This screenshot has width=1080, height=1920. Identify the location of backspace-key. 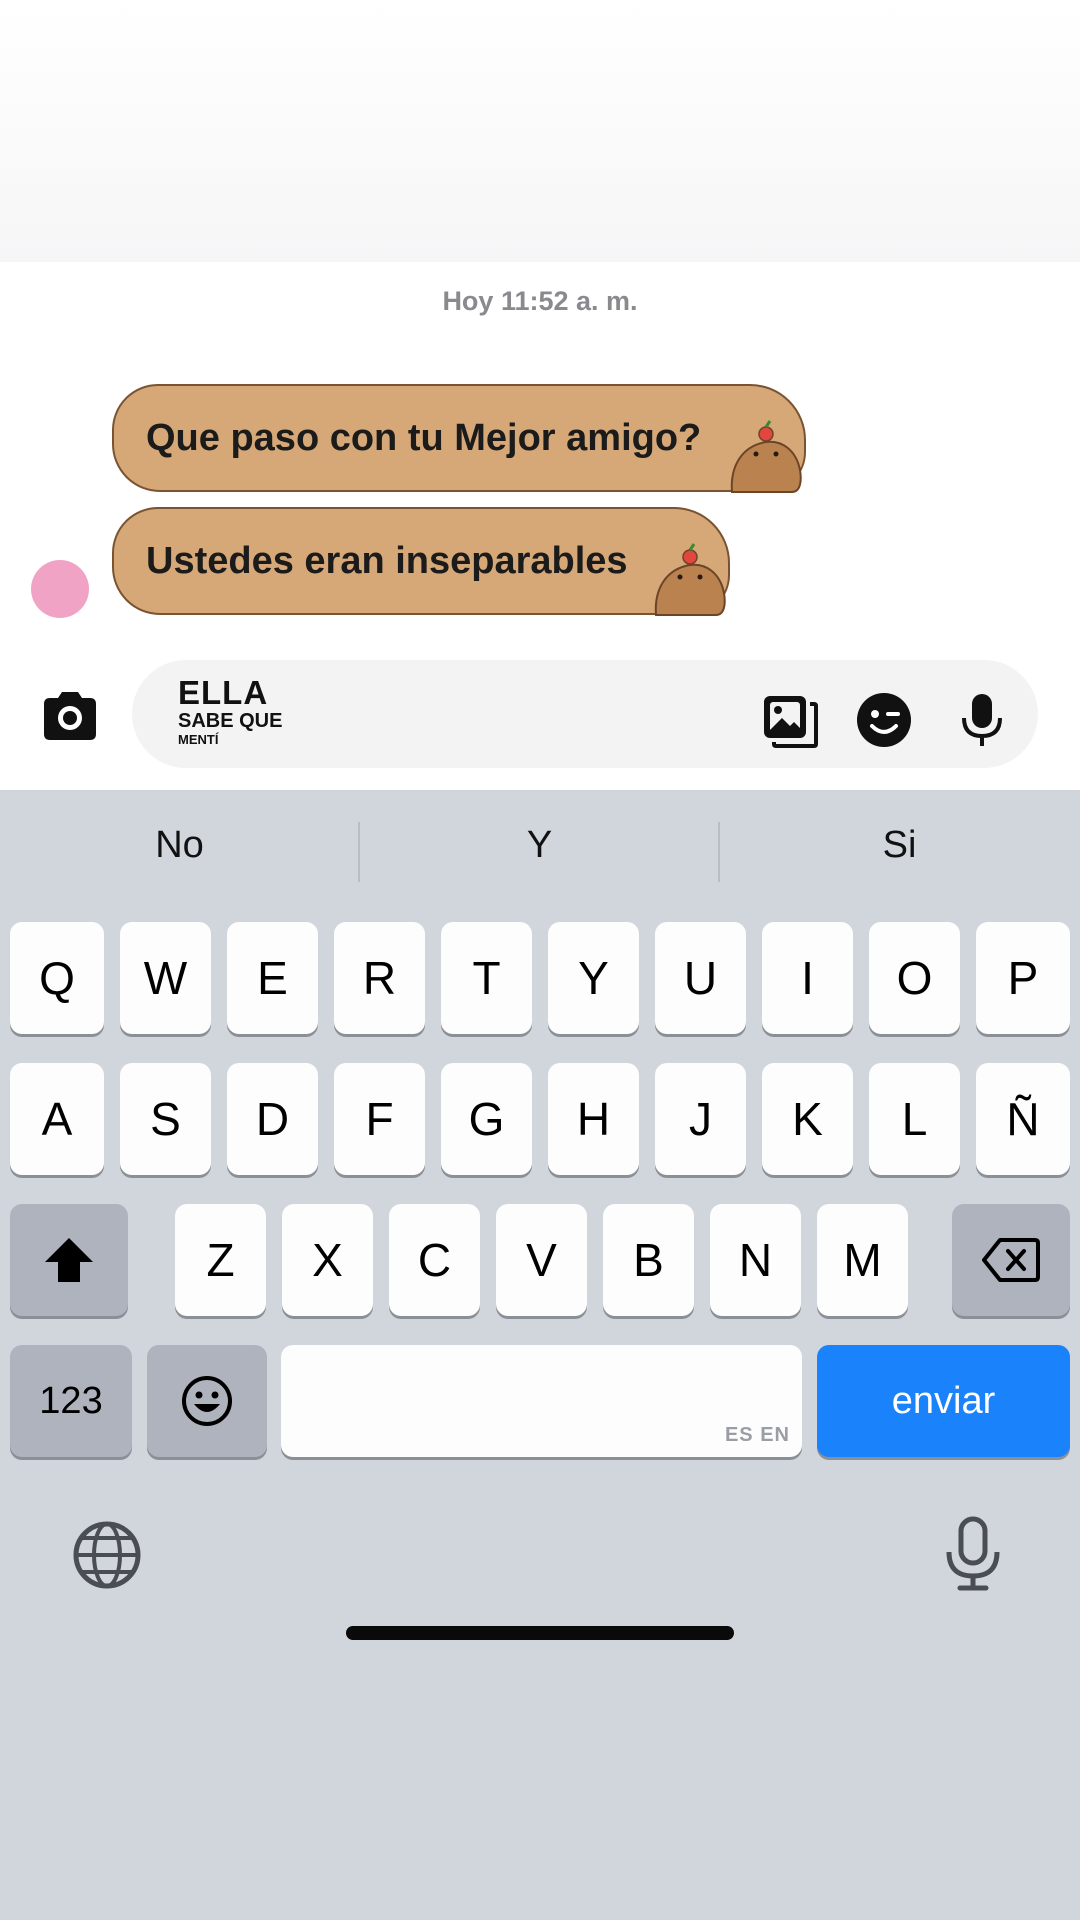
(1011, 1260).